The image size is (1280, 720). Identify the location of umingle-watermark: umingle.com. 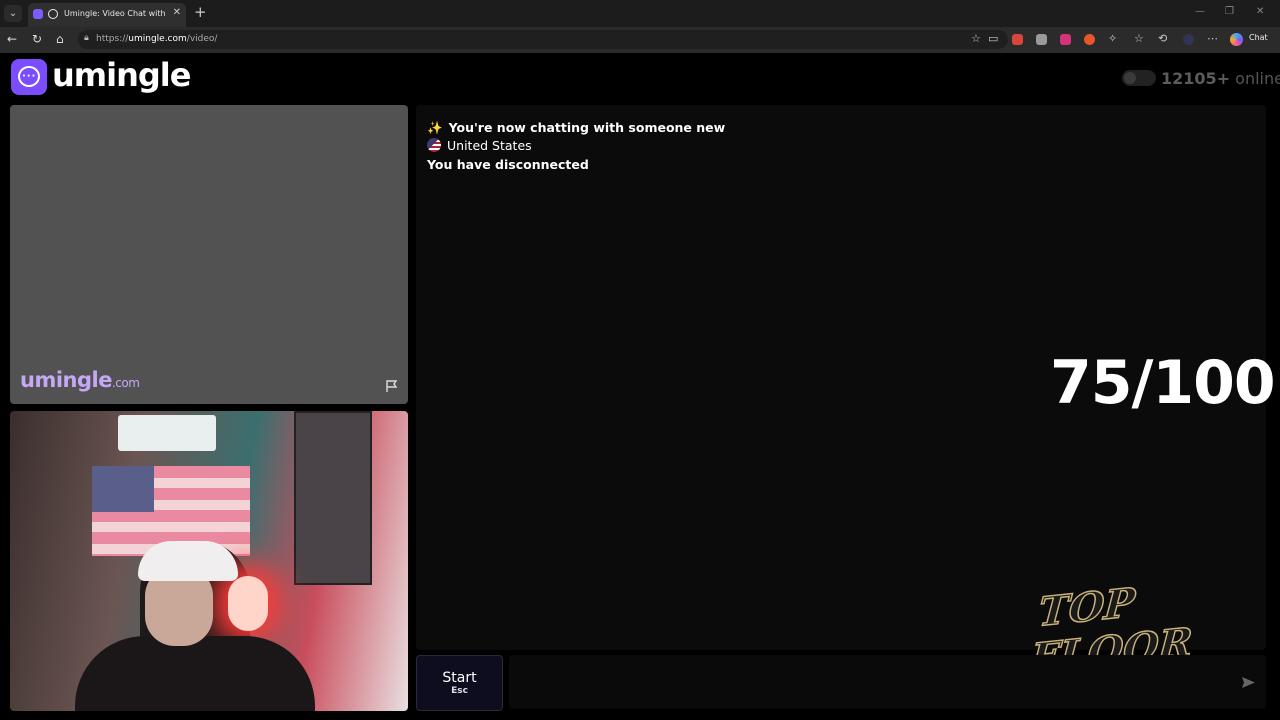
(80, 380).